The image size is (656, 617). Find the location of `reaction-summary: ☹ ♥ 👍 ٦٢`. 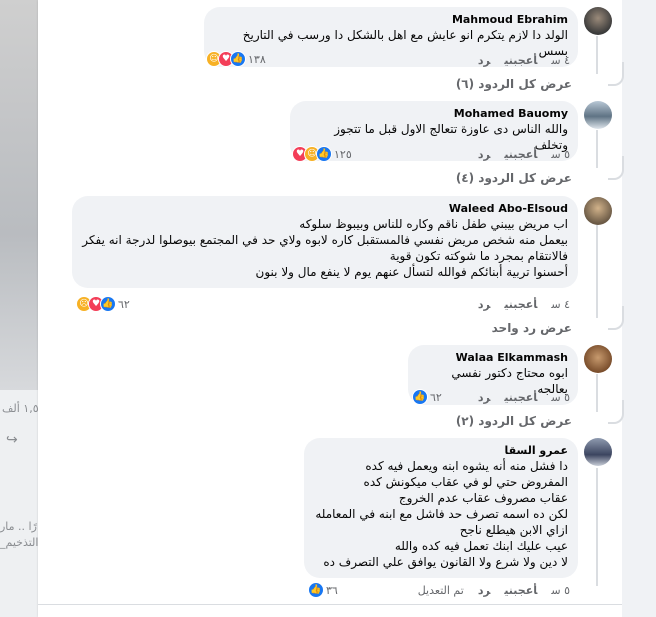

reaction-summary: ☹ ♥ 👍 ٦٢ is located at coordinates (103, 304).